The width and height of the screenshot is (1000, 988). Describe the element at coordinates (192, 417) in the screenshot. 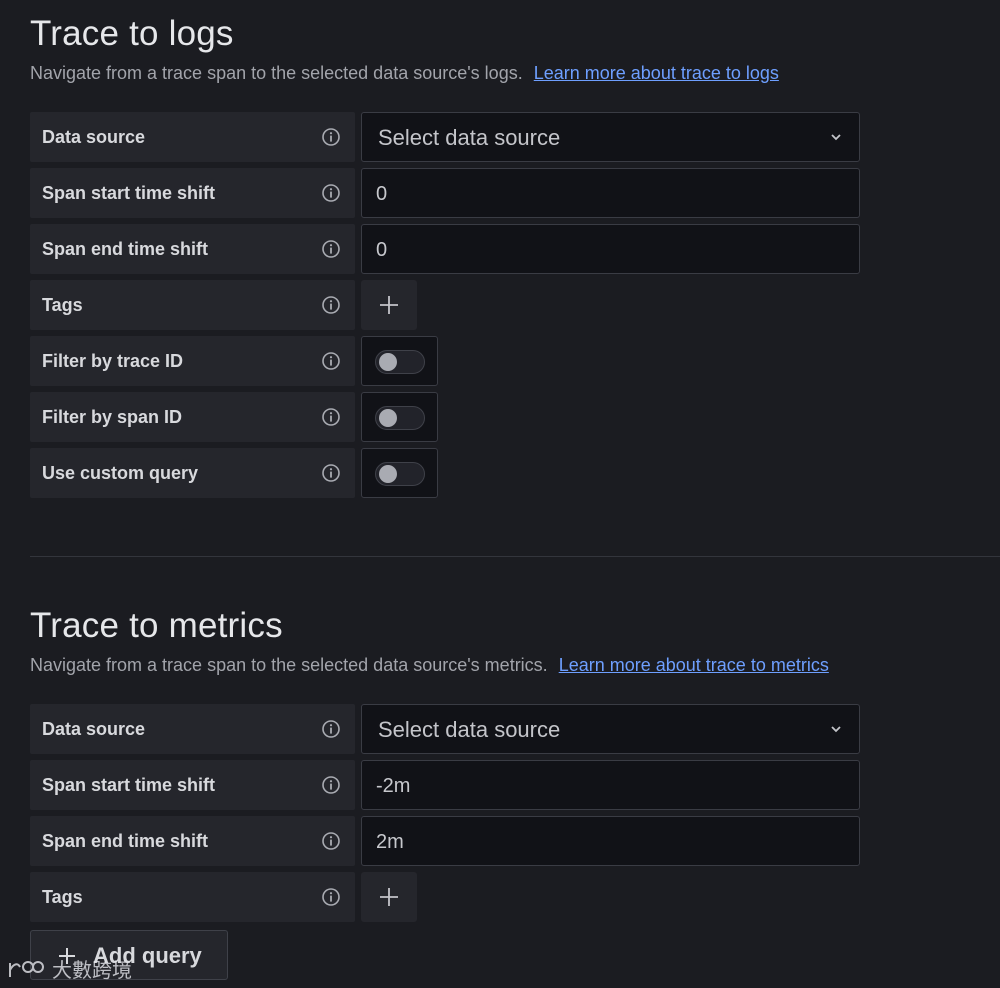

I see `field-label: Filter by span ID` at that location.